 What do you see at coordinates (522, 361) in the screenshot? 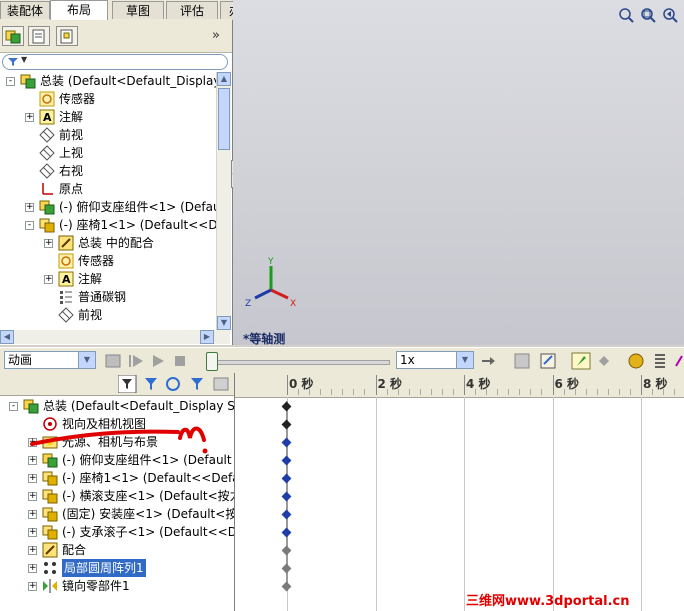
I see `save-animation-icon` at bounding box center [522, 361].